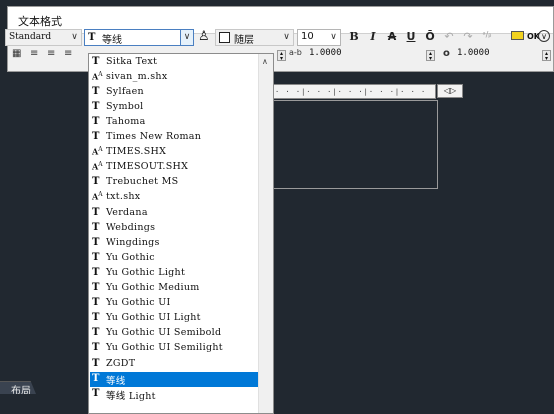 This screenshot has width=554, height=414. What do you see at coordinates (319, 37) in the screenshot?
I see `text-height-dropdown: 10 ∨` at bounding box center [319, 37].